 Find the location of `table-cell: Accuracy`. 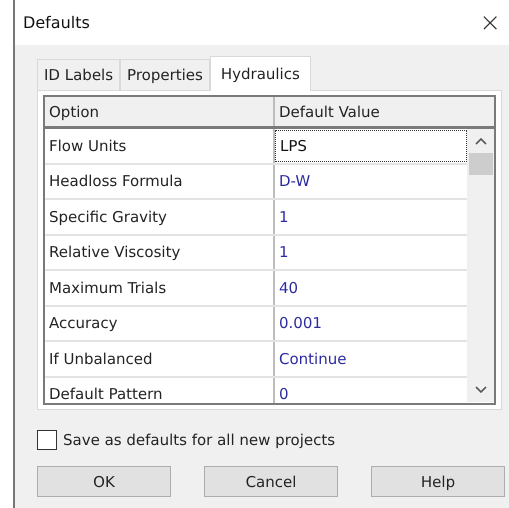

table-cell: Accuracy is located at coordinates (160, 323).